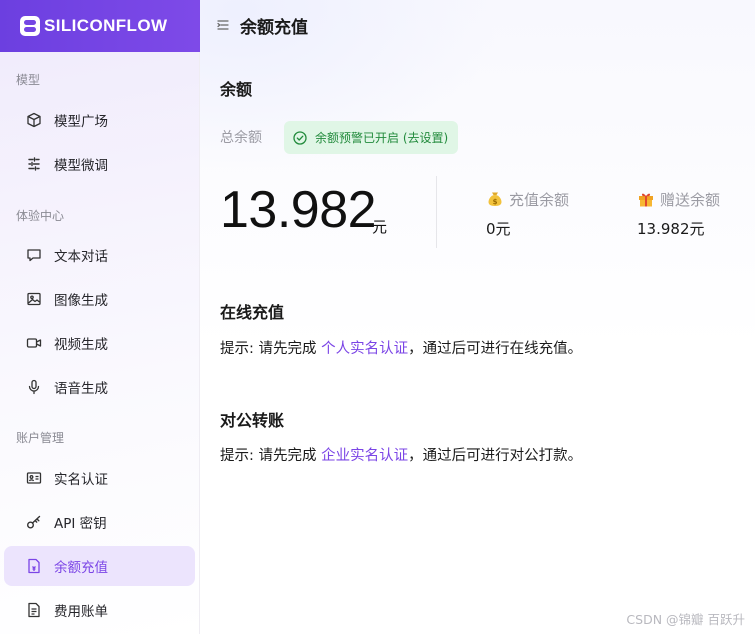 The height and width of the screenshot is (634, 755). Describe the element at coordinates (690, 199) in the screenshot. I see `gift-balance-label: 赠送余额` at that location.